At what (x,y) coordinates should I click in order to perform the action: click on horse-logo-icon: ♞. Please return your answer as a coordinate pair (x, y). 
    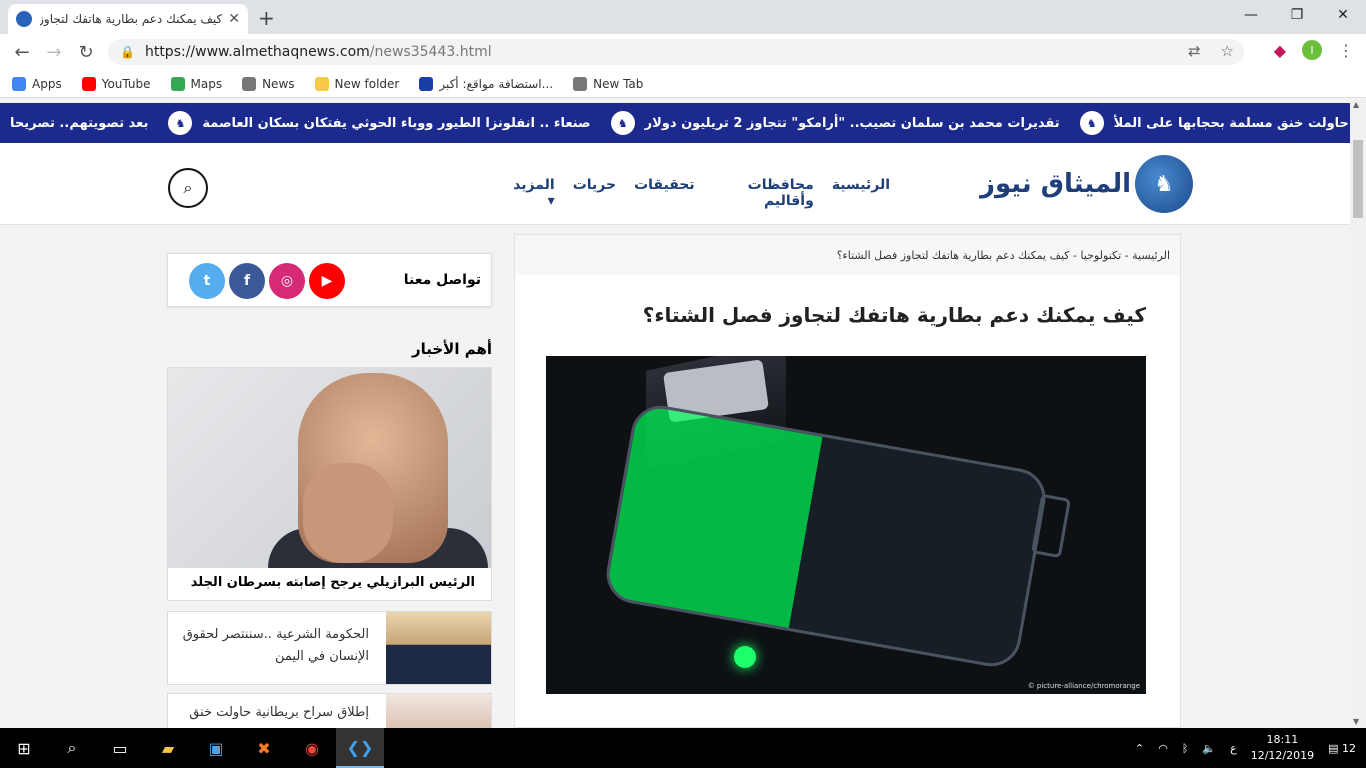
    Looking at the image, I should click on (1164, 184).